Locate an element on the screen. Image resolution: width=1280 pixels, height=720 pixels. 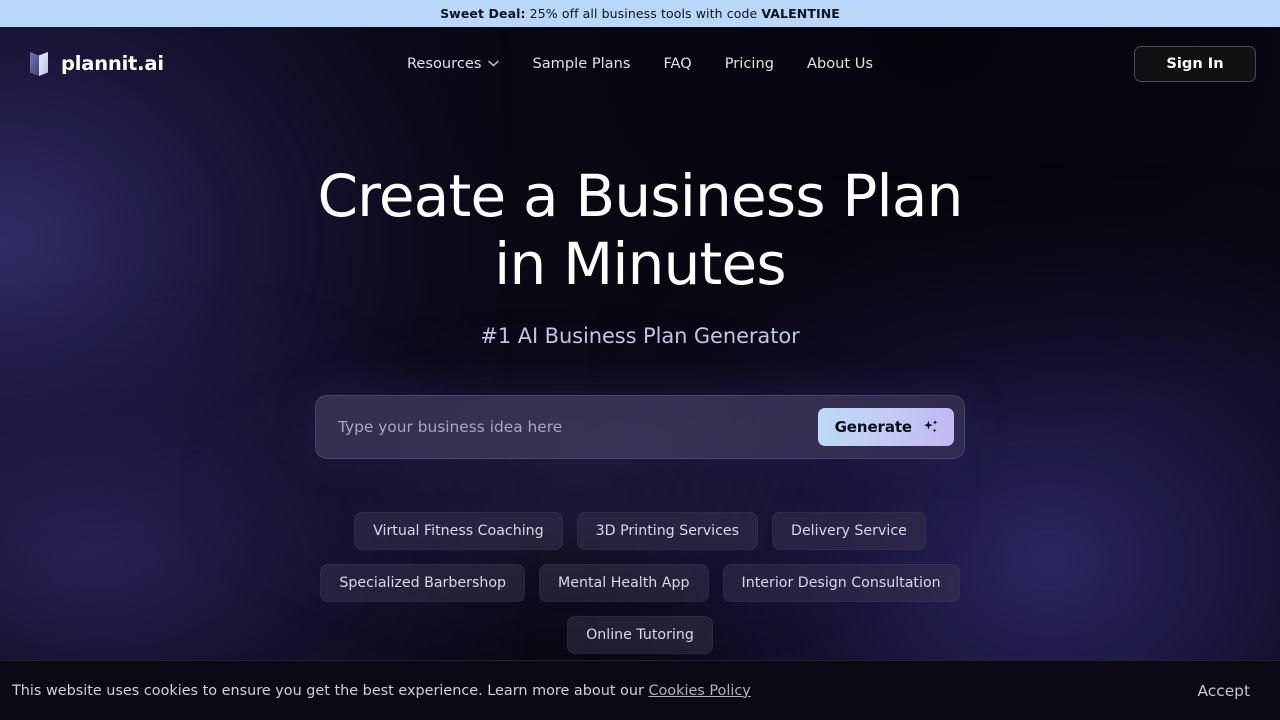
nav-item-label: Pricing is located at coordinates (749, 63).